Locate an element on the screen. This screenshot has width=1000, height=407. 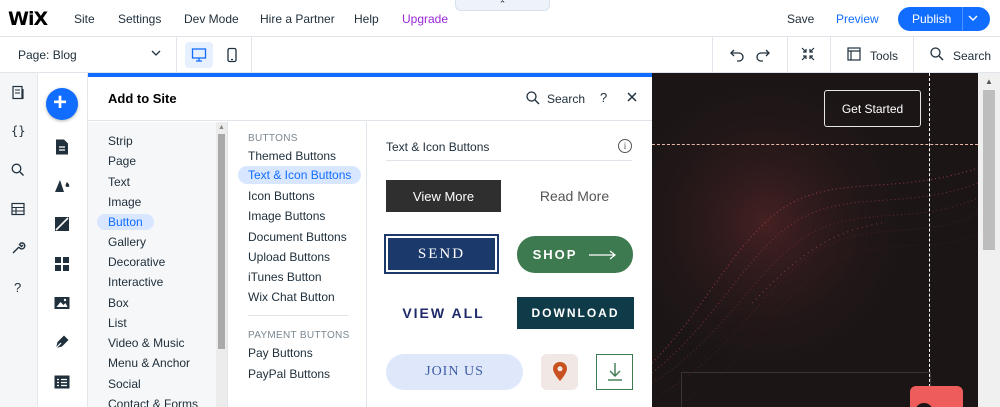
category-gallery: Gallery is located at coordinates (127, 242).